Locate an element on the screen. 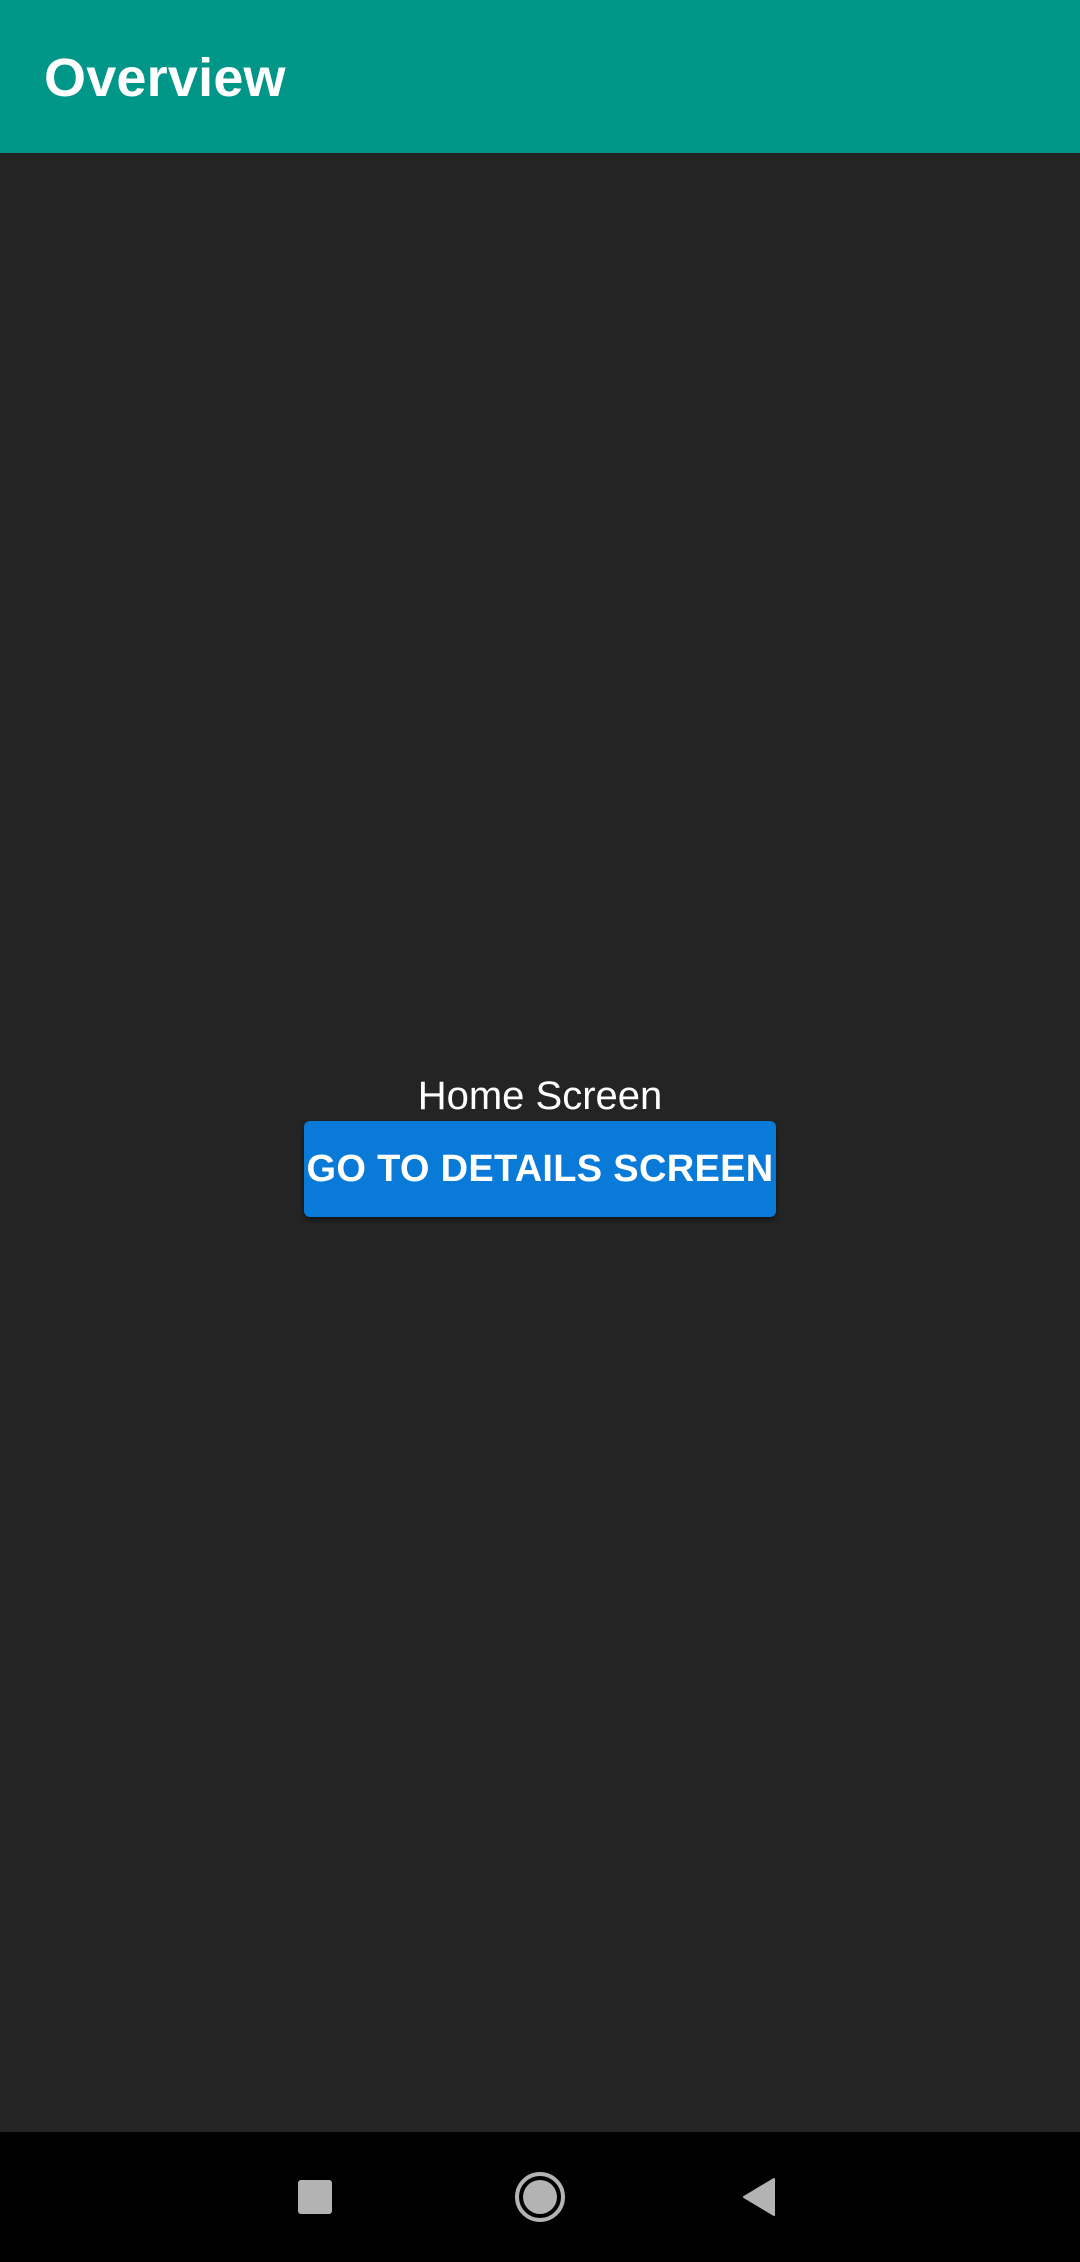  back-button is located at coordinates (760, 2197).